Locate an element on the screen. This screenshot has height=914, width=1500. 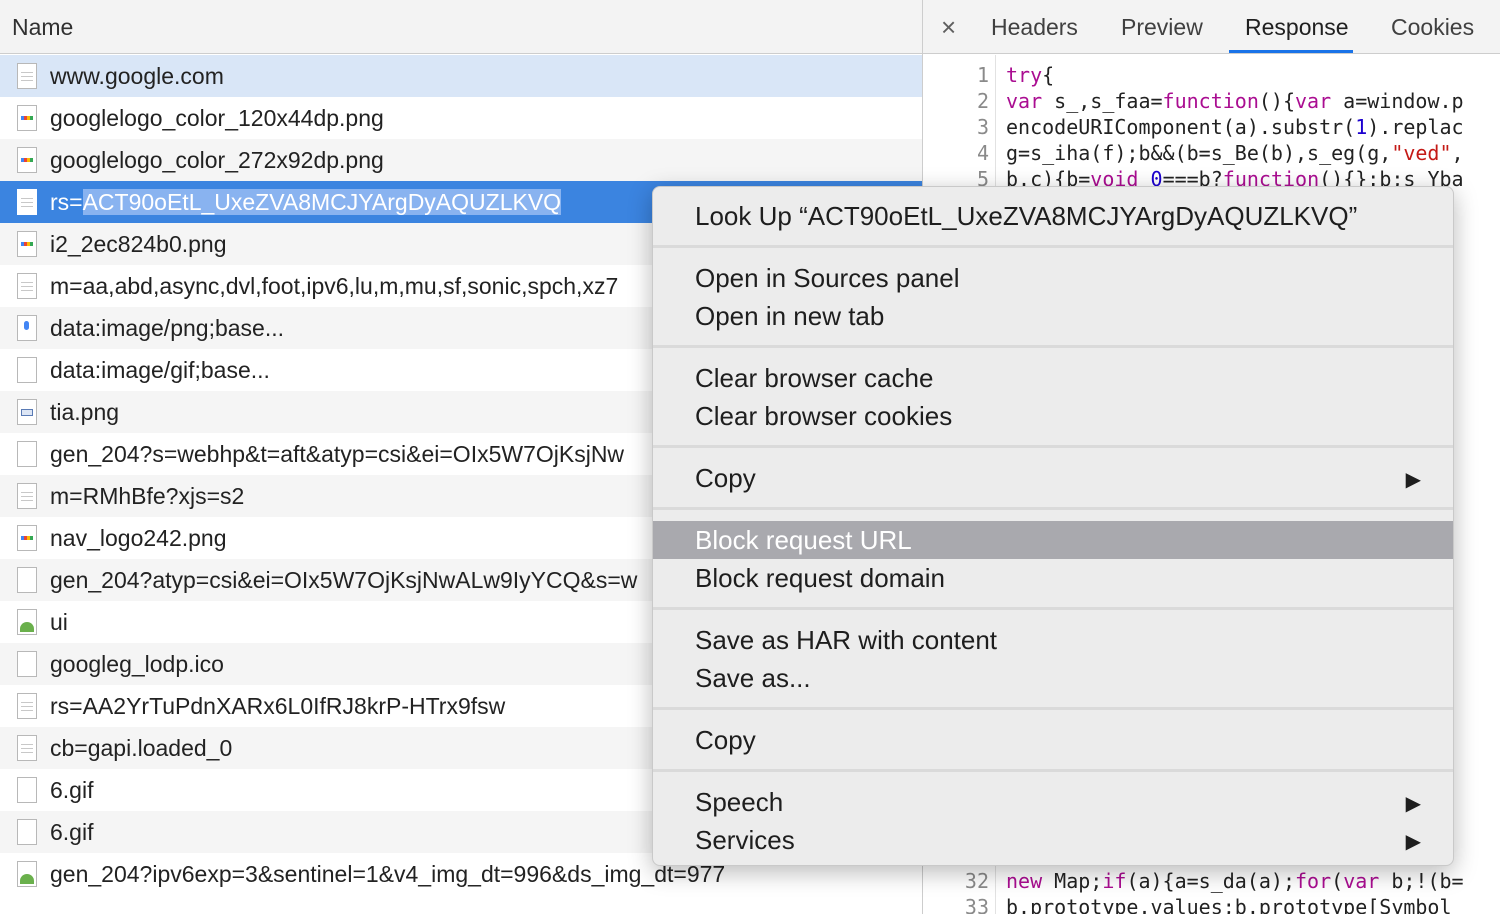
active-tab-indicator is located at coordinates (1291, 51).